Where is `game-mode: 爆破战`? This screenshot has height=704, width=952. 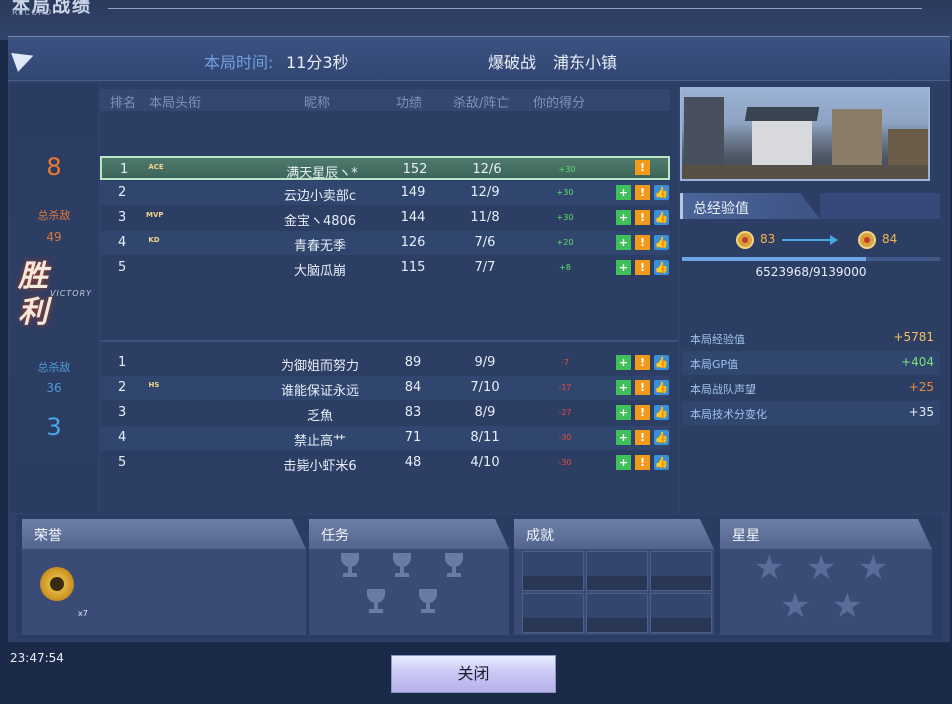
game-mode: 爆破战 is located at coordinates (512, 62).